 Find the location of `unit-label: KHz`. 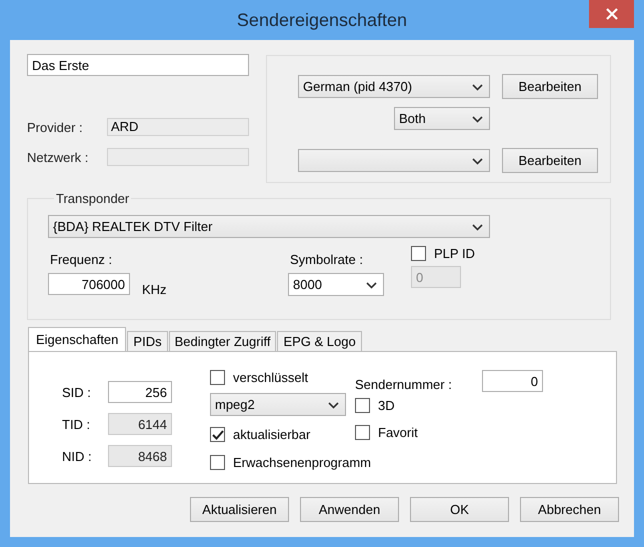

unit-label: KHz is located at coordinates (154, 289).